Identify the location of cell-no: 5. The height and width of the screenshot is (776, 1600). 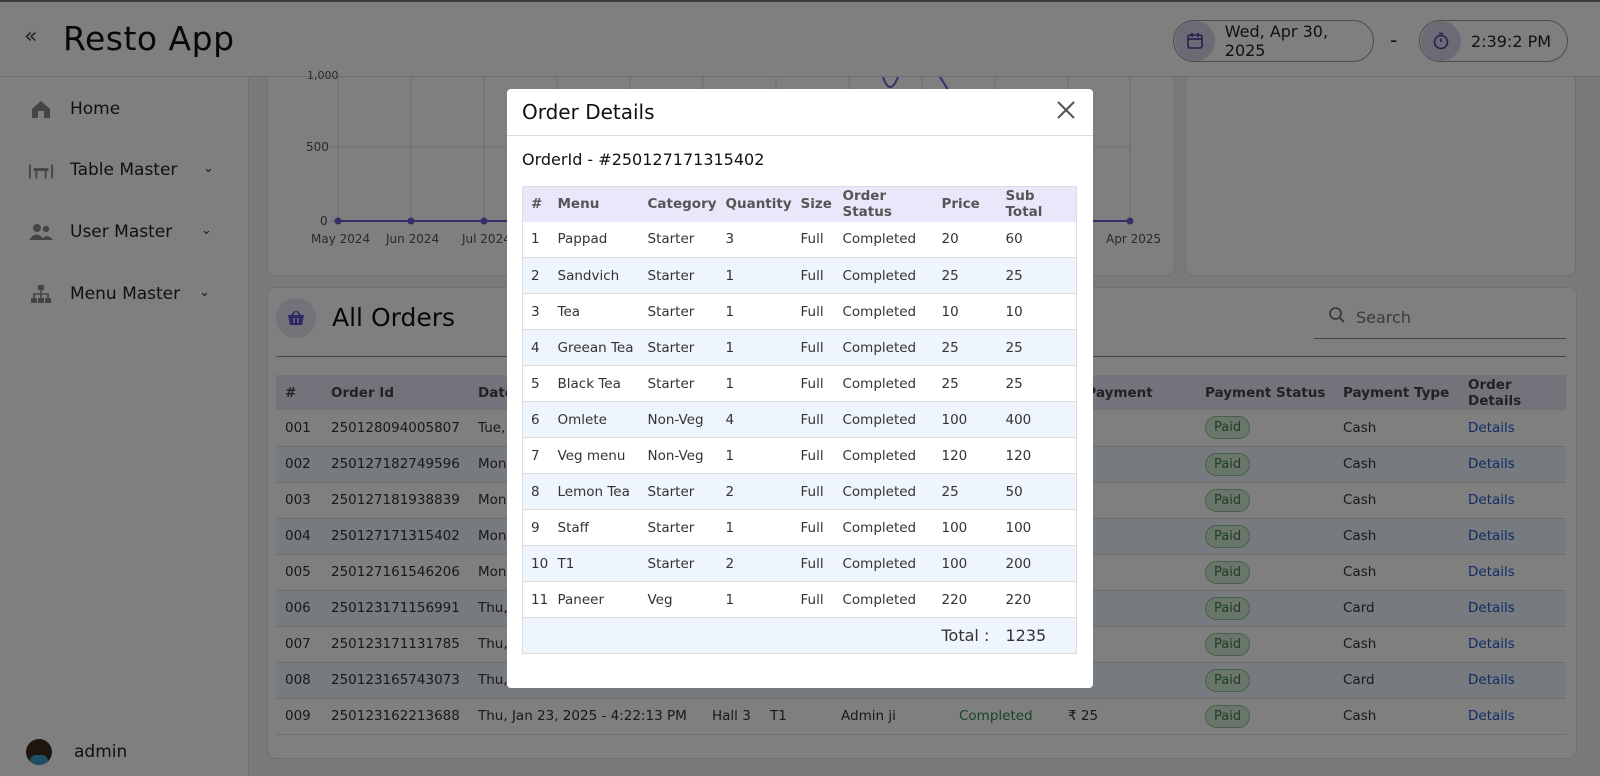
(536, 383).